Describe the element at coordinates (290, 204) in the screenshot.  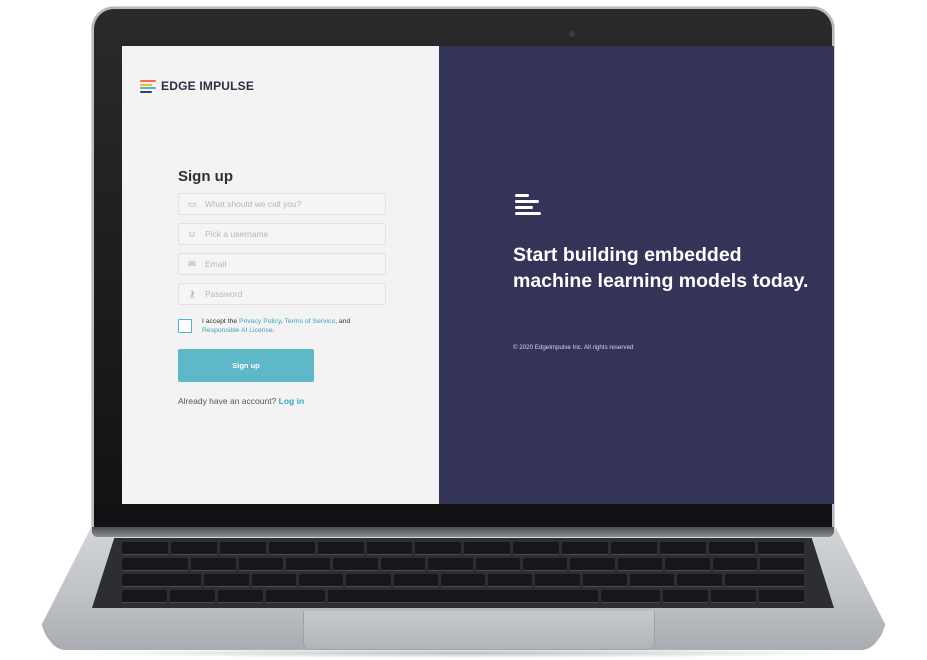
I see `name-input` at that location.